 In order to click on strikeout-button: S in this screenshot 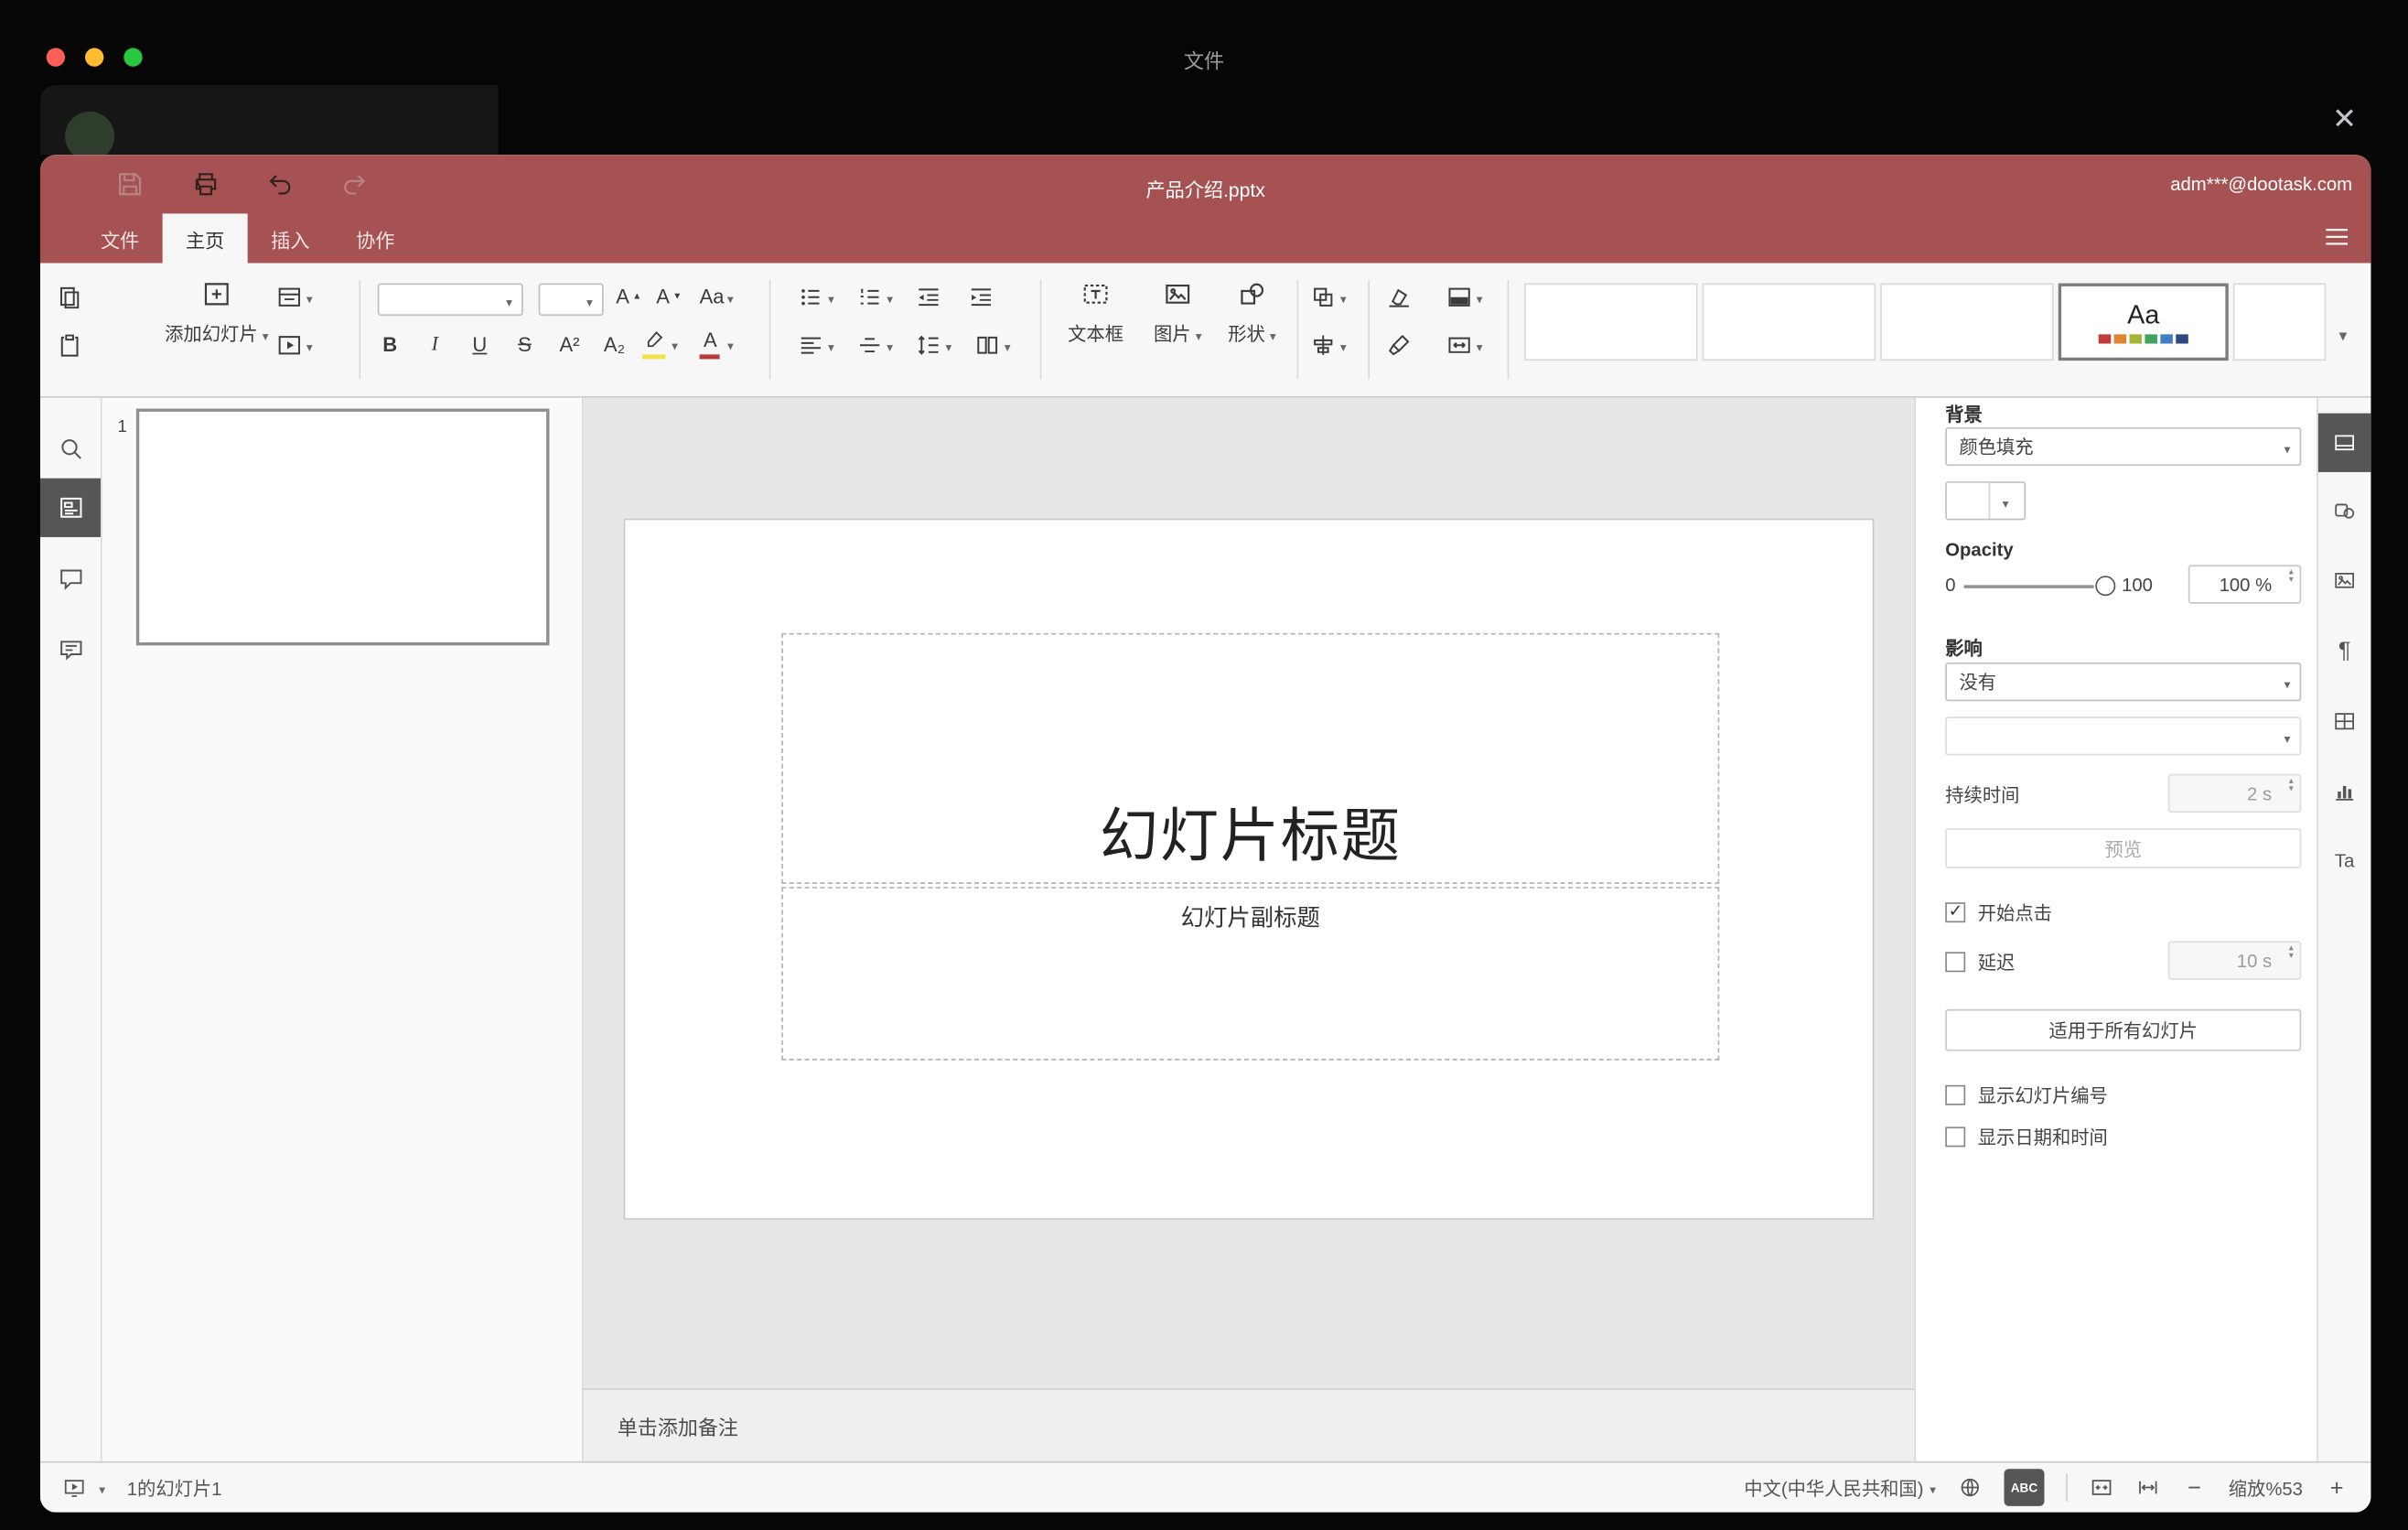, I will do `click(524, 344)`.